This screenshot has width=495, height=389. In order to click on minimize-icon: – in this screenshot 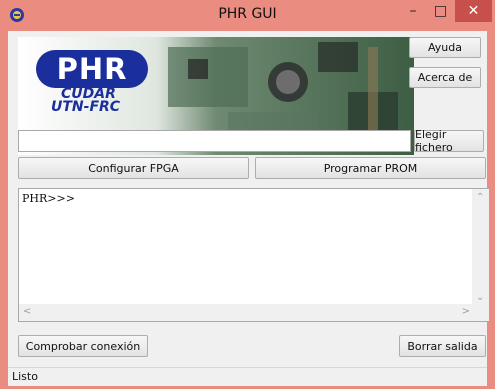, I will do `click(413, 11)`.